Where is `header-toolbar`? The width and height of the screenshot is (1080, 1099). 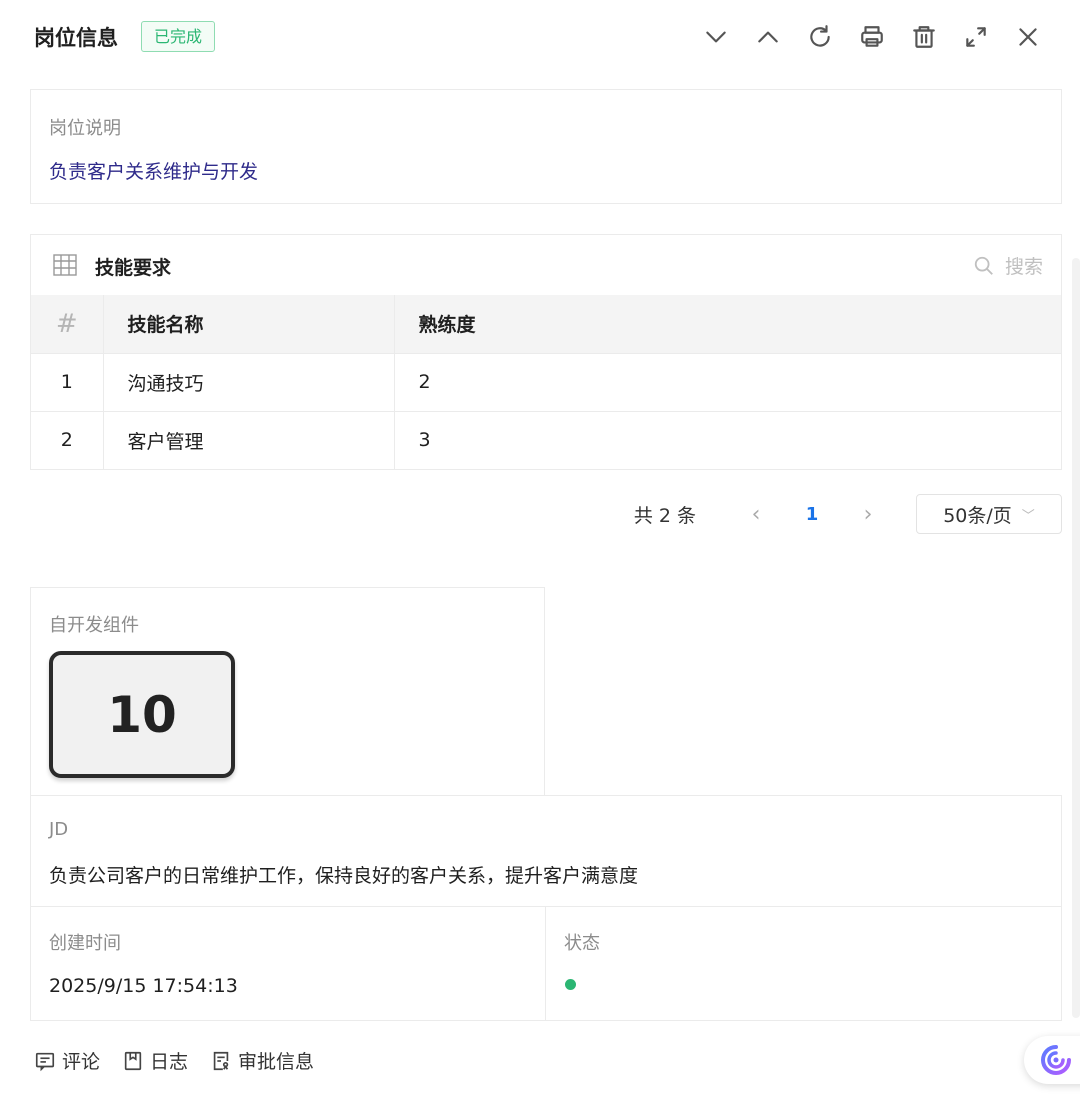
header-toolbar is located at coordinates (872, 37).